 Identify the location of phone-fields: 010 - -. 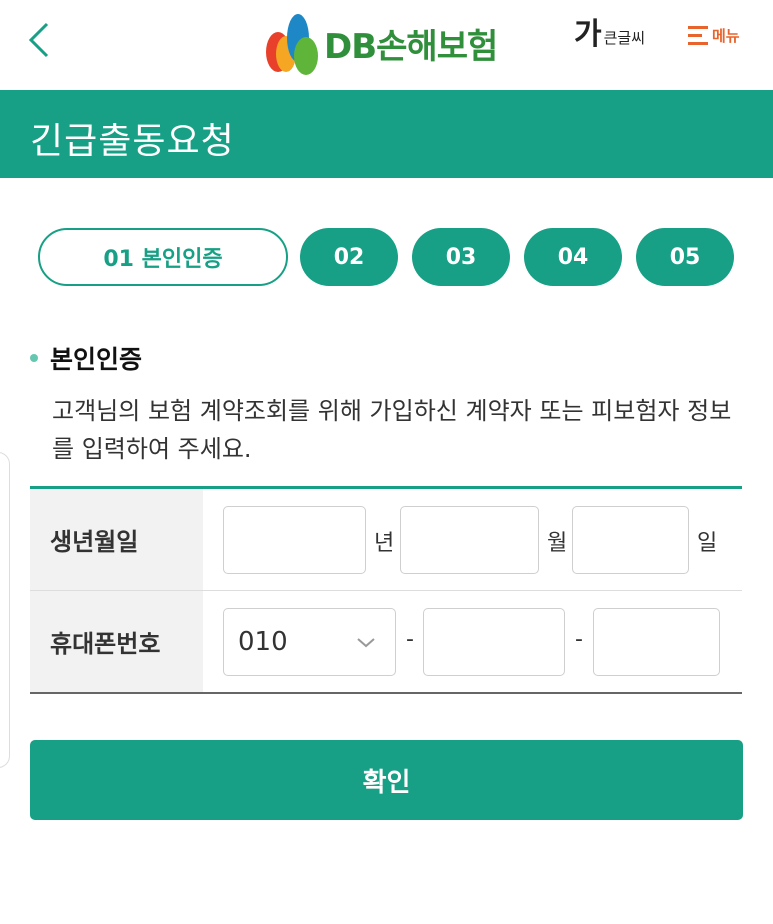
(472, 641).